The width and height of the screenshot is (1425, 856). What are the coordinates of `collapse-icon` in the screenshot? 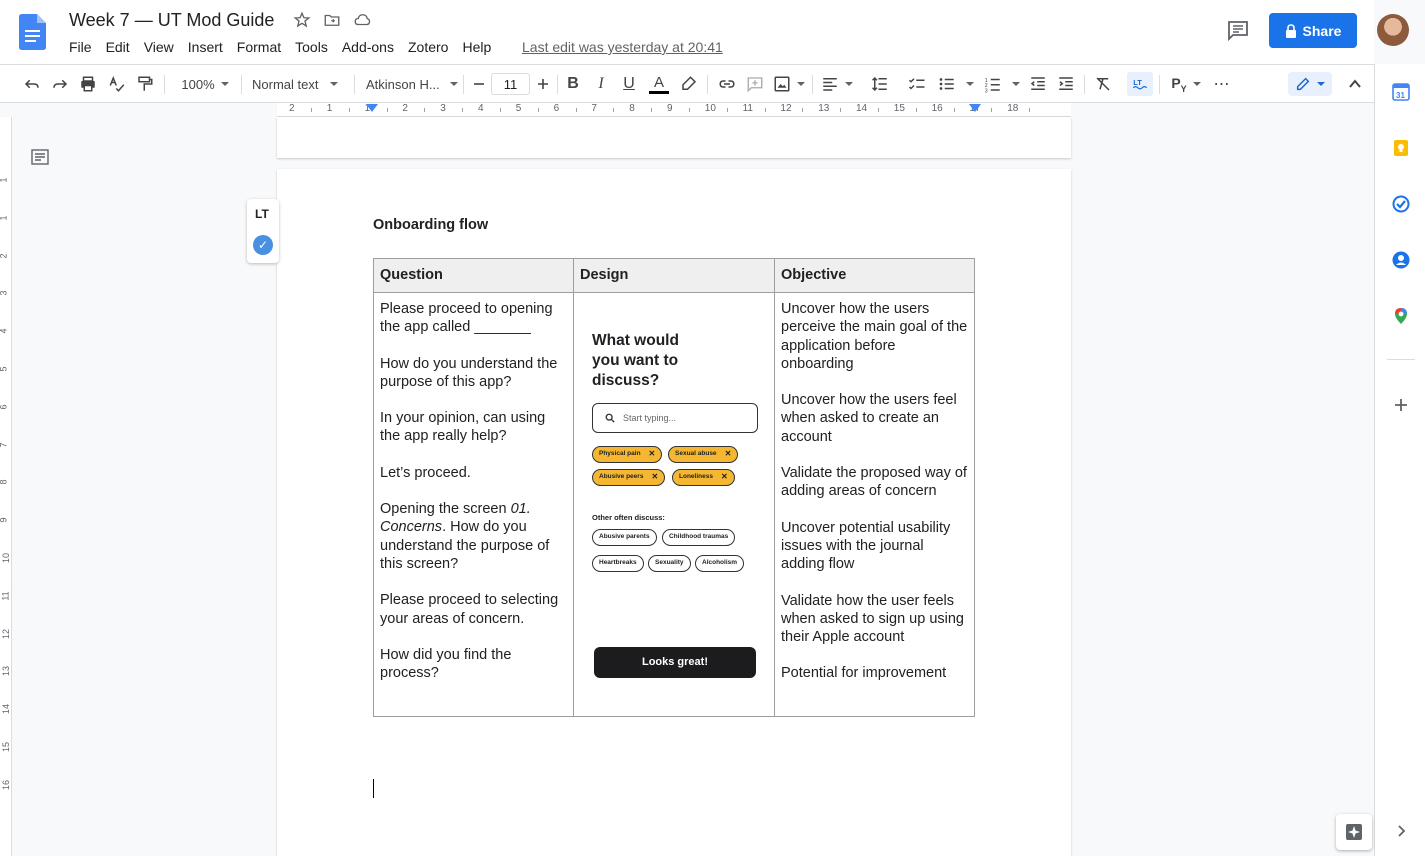 It's located at (1355, 84).